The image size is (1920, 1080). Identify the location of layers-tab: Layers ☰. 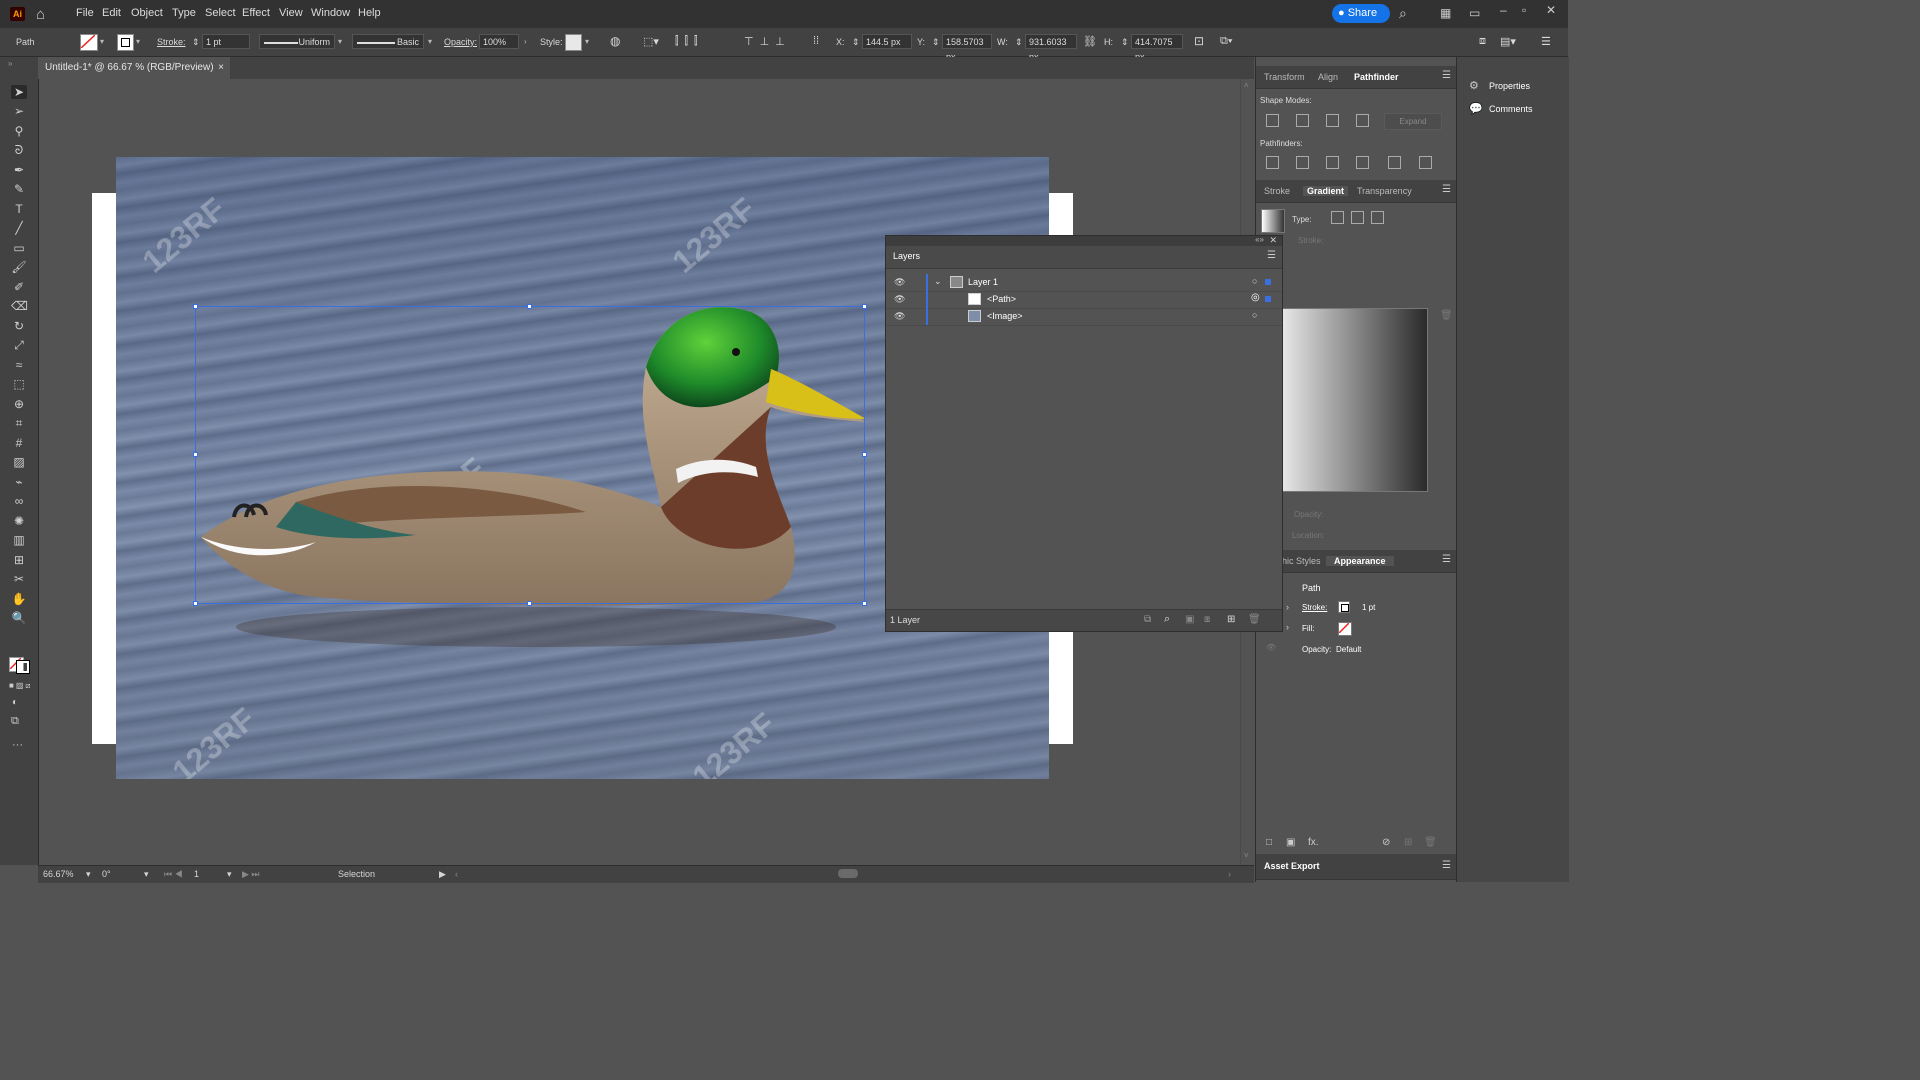
(1084, 257).